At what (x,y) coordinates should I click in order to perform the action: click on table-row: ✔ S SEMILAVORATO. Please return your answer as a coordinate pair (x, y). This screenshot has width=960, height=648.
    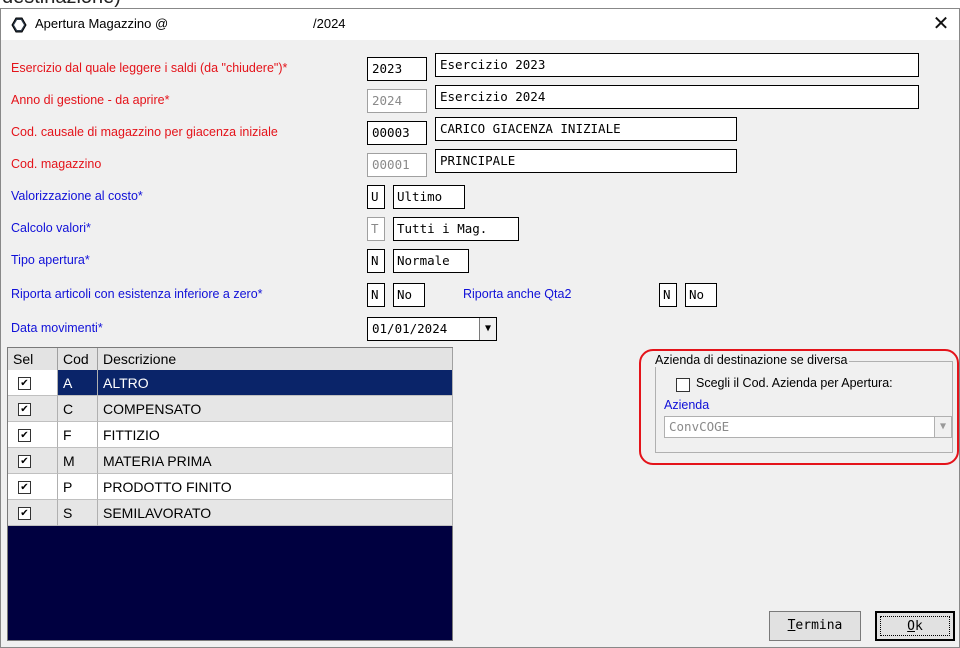
    Looking at the image, I should click on (230, 513).